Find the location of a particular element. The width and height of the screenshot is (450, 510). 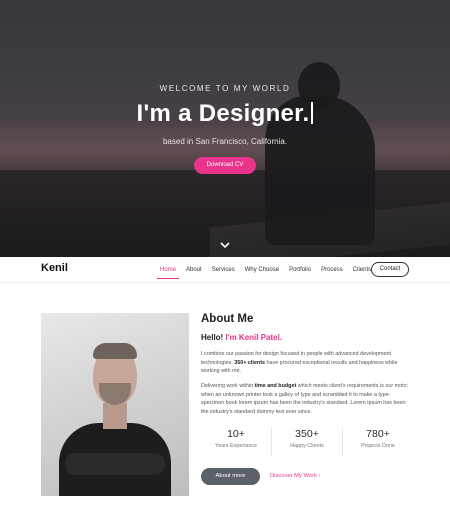

stat-value: 10+ is located at coordinates (236, 434).